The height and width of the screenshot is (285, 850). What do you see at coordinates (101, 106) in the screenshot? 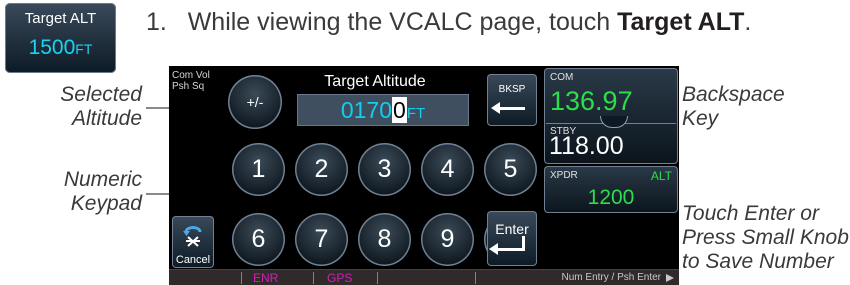
I see `callout-selected-altitude: Selected Altitude` at bounding box center [101, 106].